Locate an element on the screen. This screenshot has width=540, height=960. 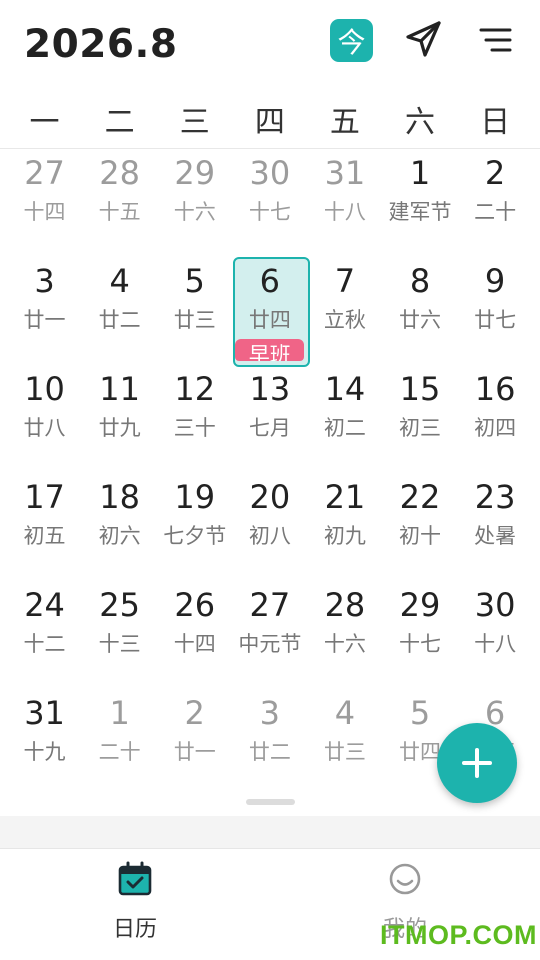
day-cell: 7 立秋 is located at coordinates (344, 311).